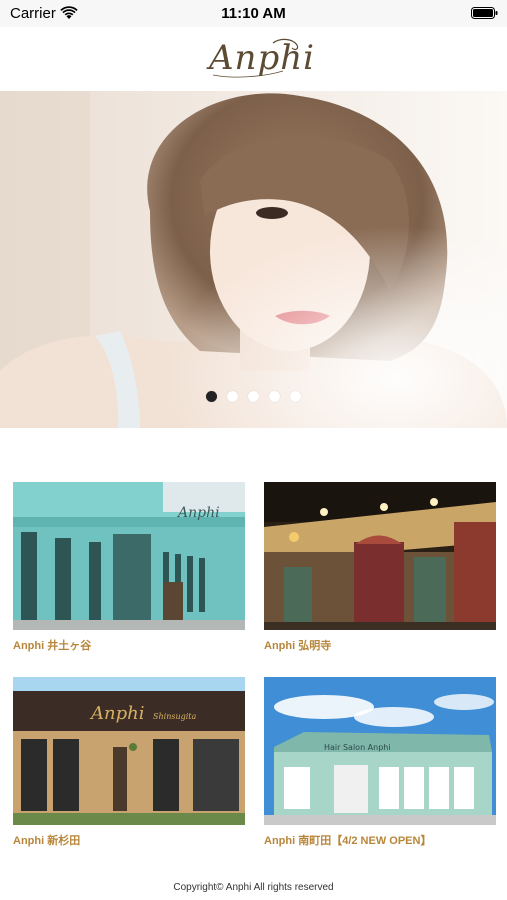 The image size is (507, 900). What do you see at coordinates (129, 840) in the screenshot?
I see `shop-label-shinsugita: Anphi 新杉田` at bounding box center [129, 840].